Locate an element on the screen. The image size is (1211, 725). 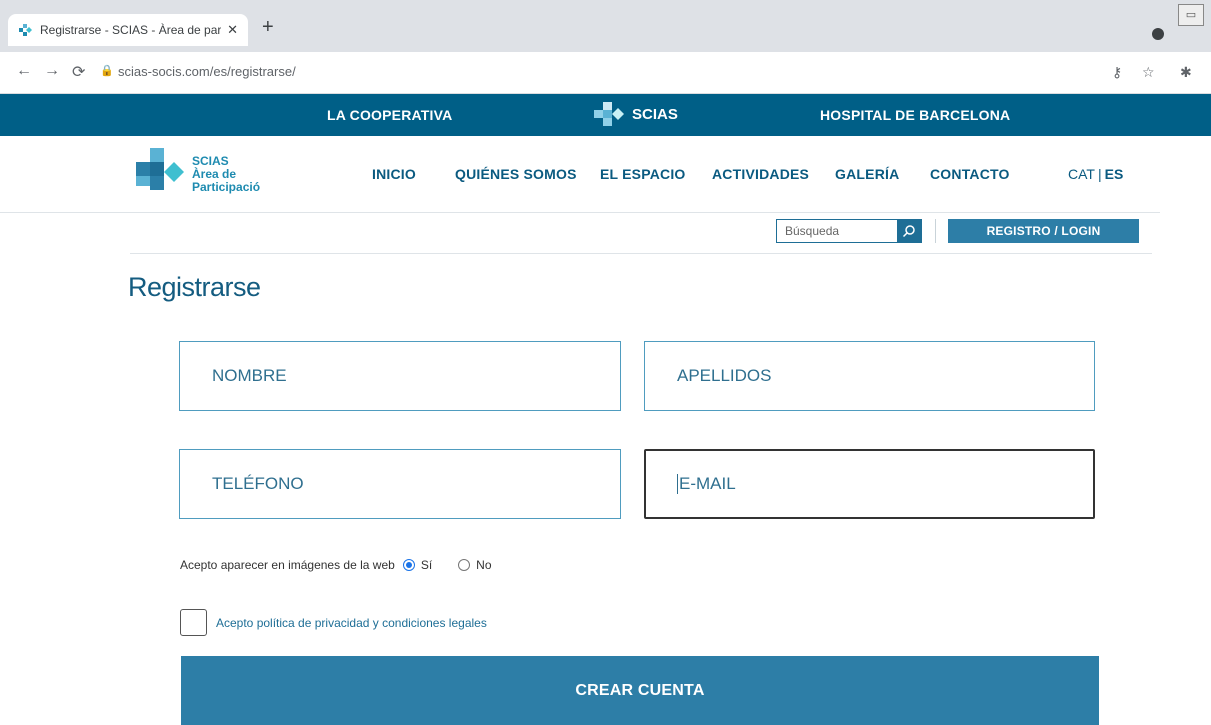
nombre-placeholder: NOMBRE is located at coordinates (249, 375).